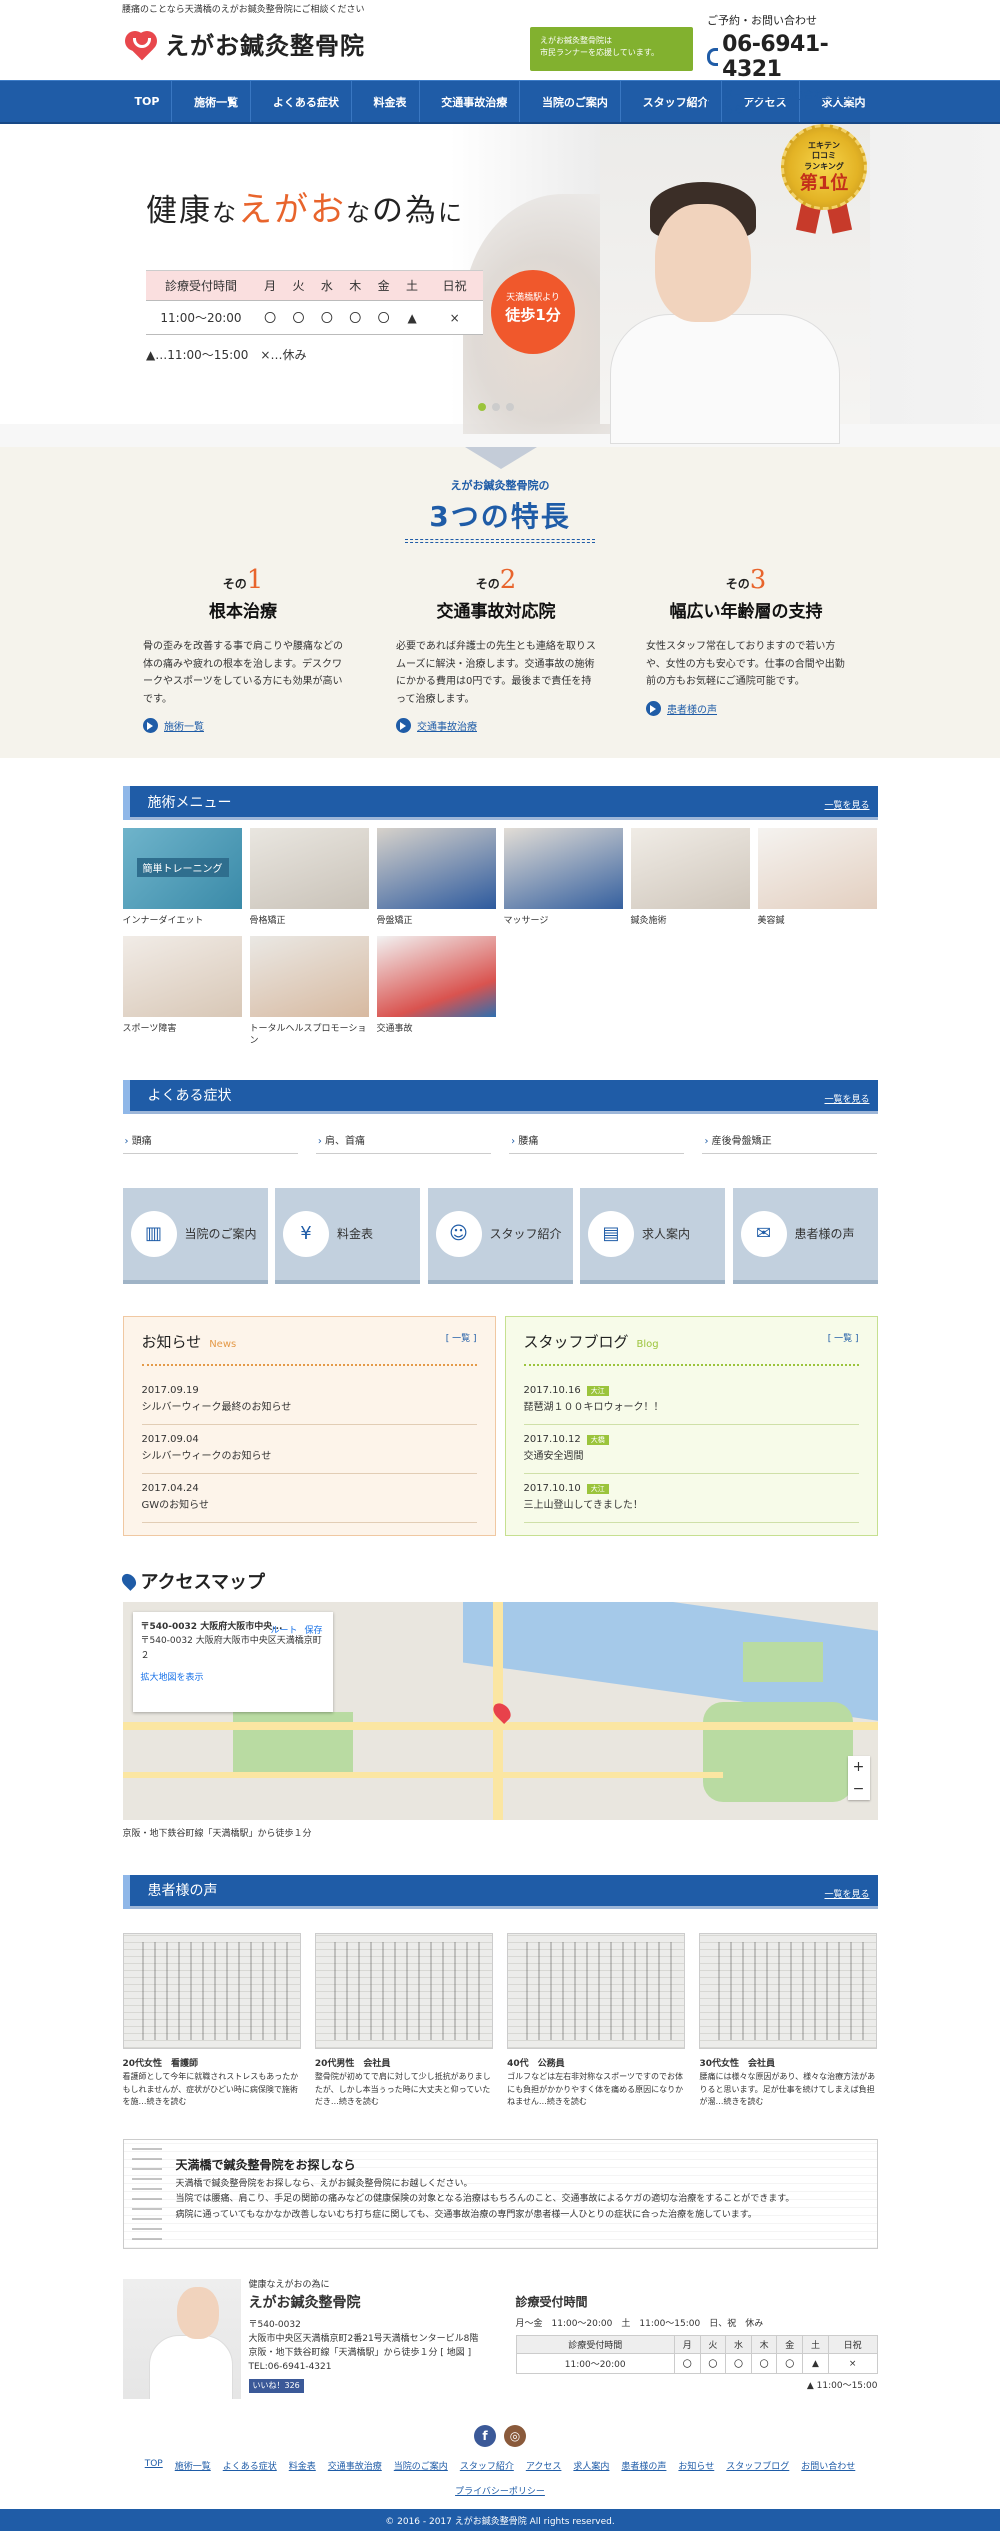  What do you see at coordinates (591, 2465) in the screenshot?
I see `footer-link: 求人案内` at bounding box center [591, 2465].